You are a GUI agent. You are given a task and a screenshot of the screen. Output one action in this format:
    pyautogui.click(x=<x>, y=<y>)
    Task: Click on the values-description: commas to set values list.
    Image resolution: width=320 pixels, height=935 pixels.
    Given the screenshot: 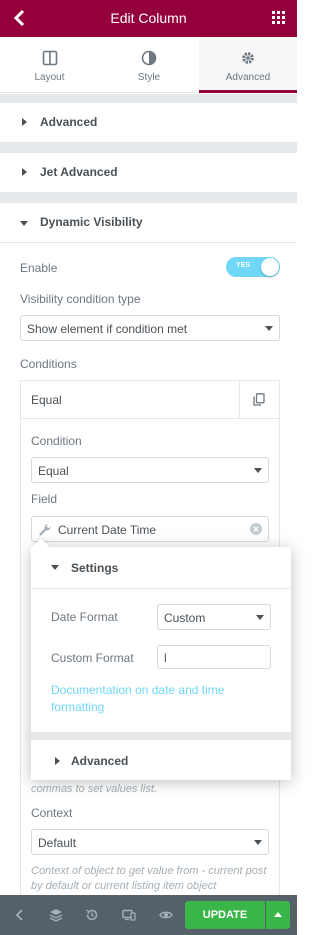 What is the action you would take?
    pyautogui.click(x=94, y=789)
    